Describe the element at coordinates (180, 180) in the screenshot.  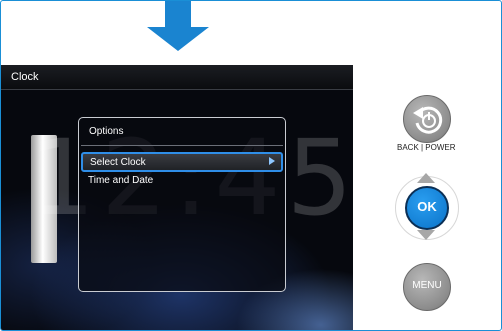
I see `option-time-and-date: Time and Date` at that location.